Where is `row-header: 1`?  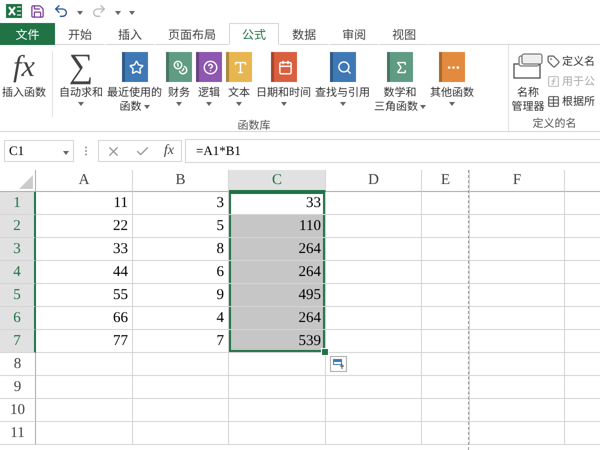
row-header: 1 is located at coordinates (18, 203).